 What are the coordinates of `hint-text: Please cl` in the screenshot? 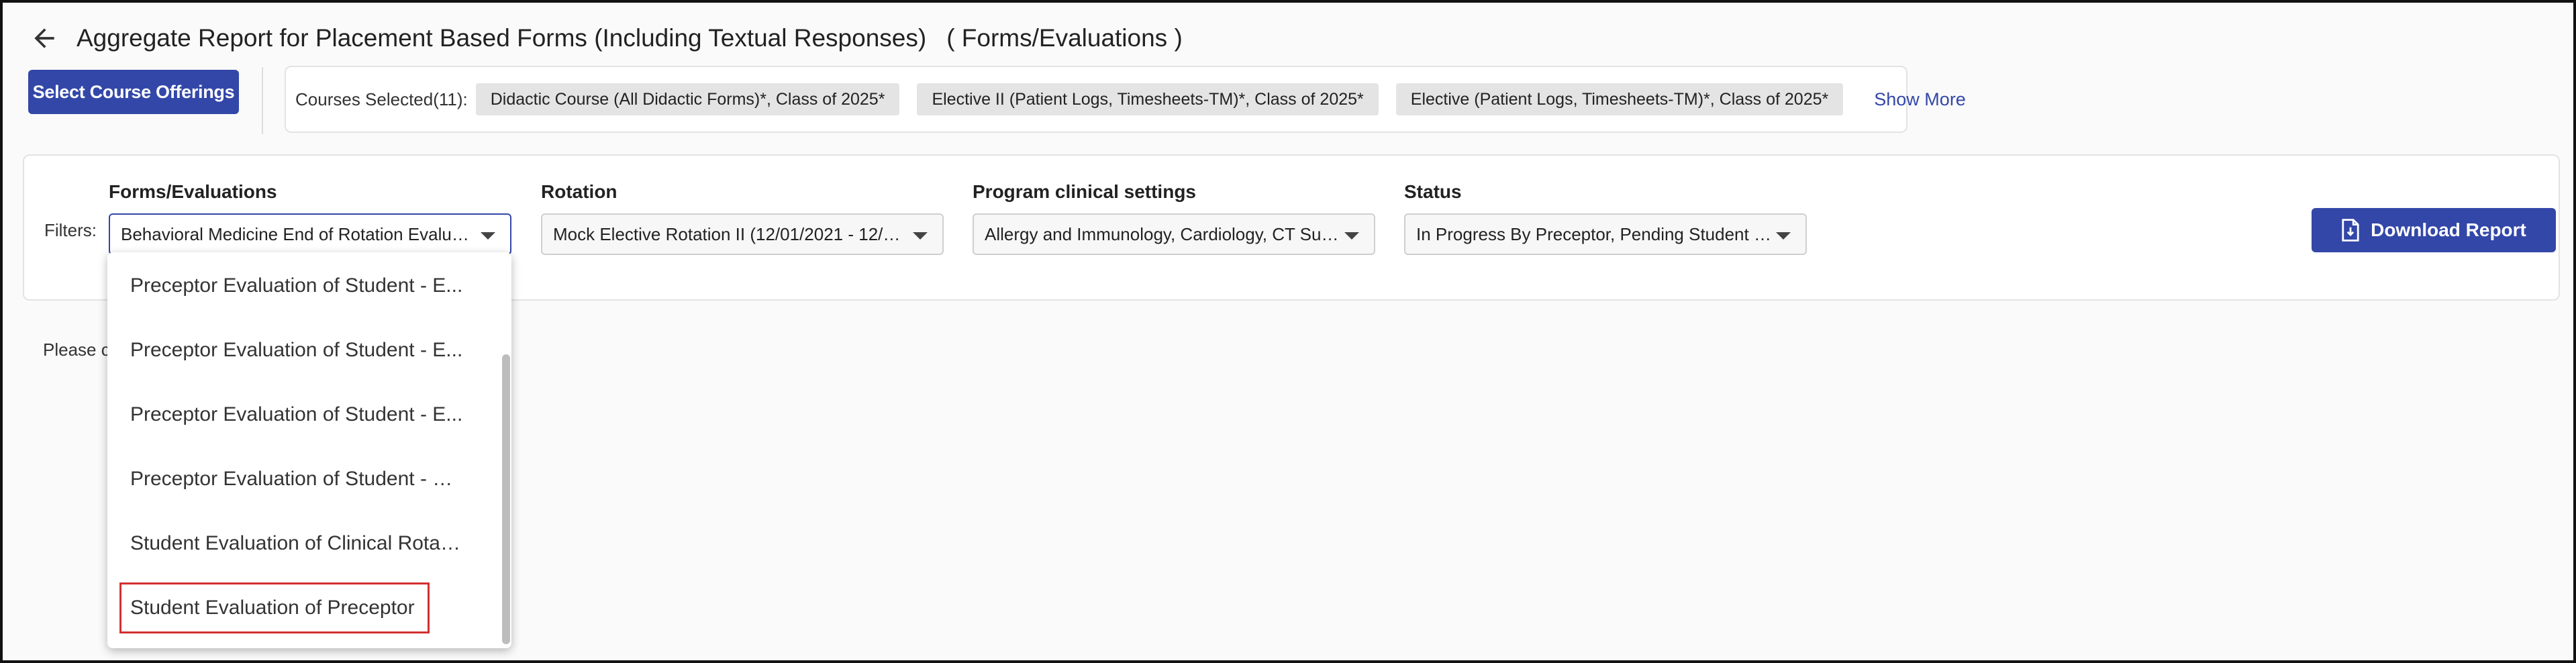 It's located at (78, 350).